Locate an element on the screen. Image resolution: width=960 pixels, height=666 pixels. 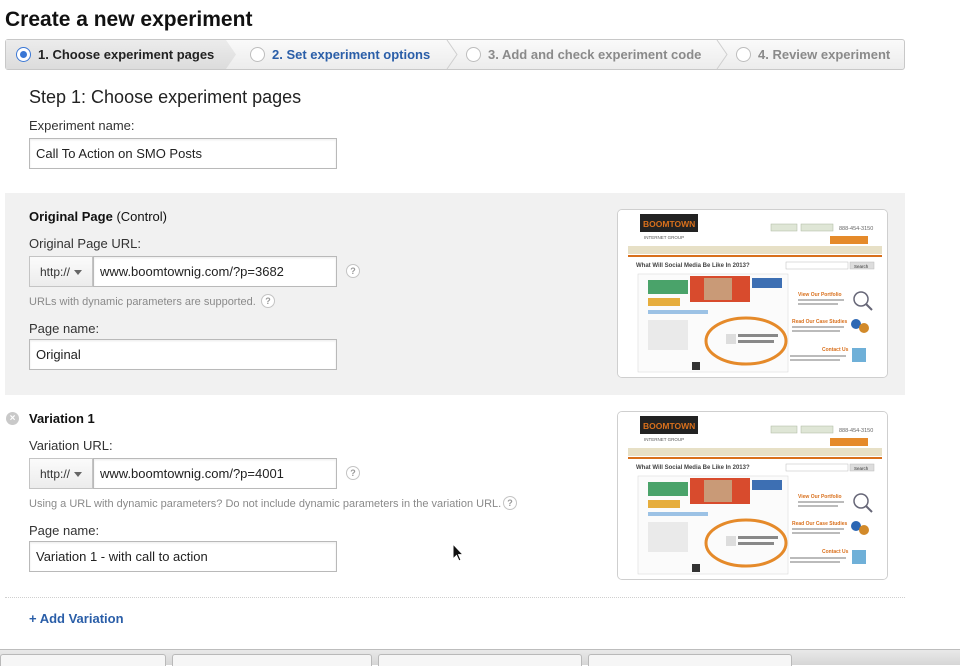
original-page-title: Original Page (Control) is located at coordinates (98, 216).